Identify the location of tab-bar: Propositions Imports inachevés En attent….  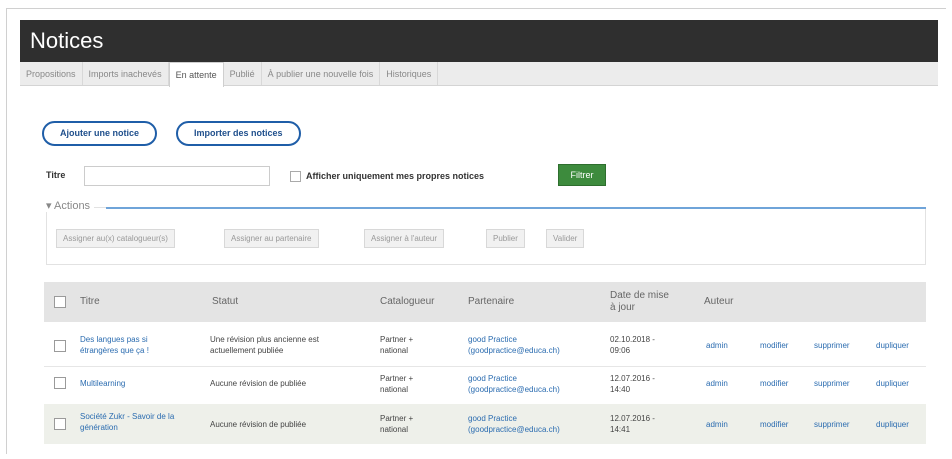
(479, 74).